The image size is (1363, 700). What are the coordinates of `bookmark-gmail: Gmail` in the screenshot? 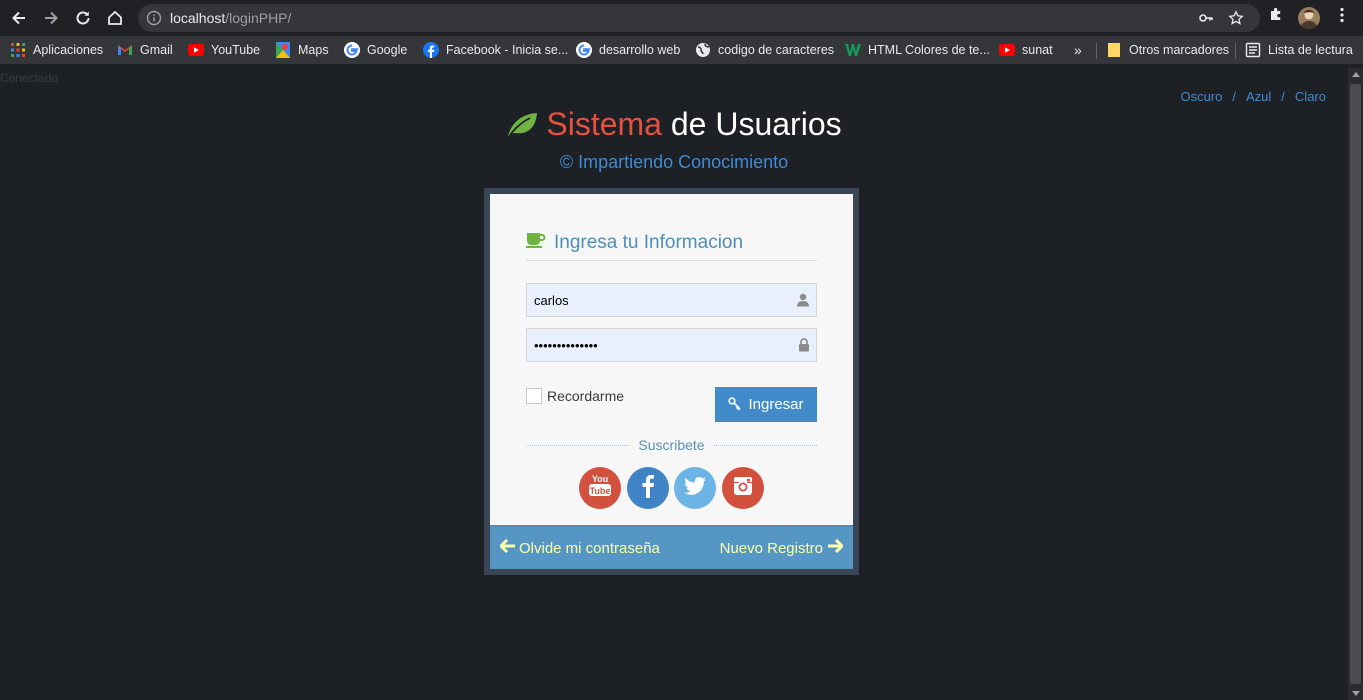 It's located at (145, 50).